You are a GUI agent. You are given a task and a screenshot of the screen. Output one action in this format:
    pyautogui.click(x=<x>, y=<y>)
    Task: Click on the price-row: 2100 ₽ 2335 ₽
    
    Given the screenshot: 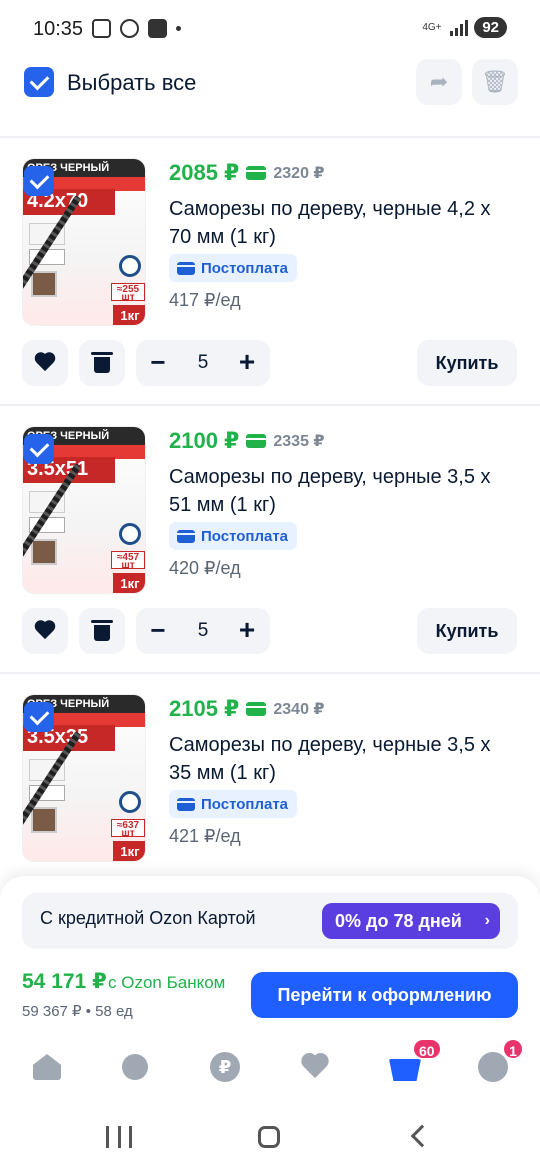 What is the action you would take?
    pyautogui.click(x=247, y=441)
    